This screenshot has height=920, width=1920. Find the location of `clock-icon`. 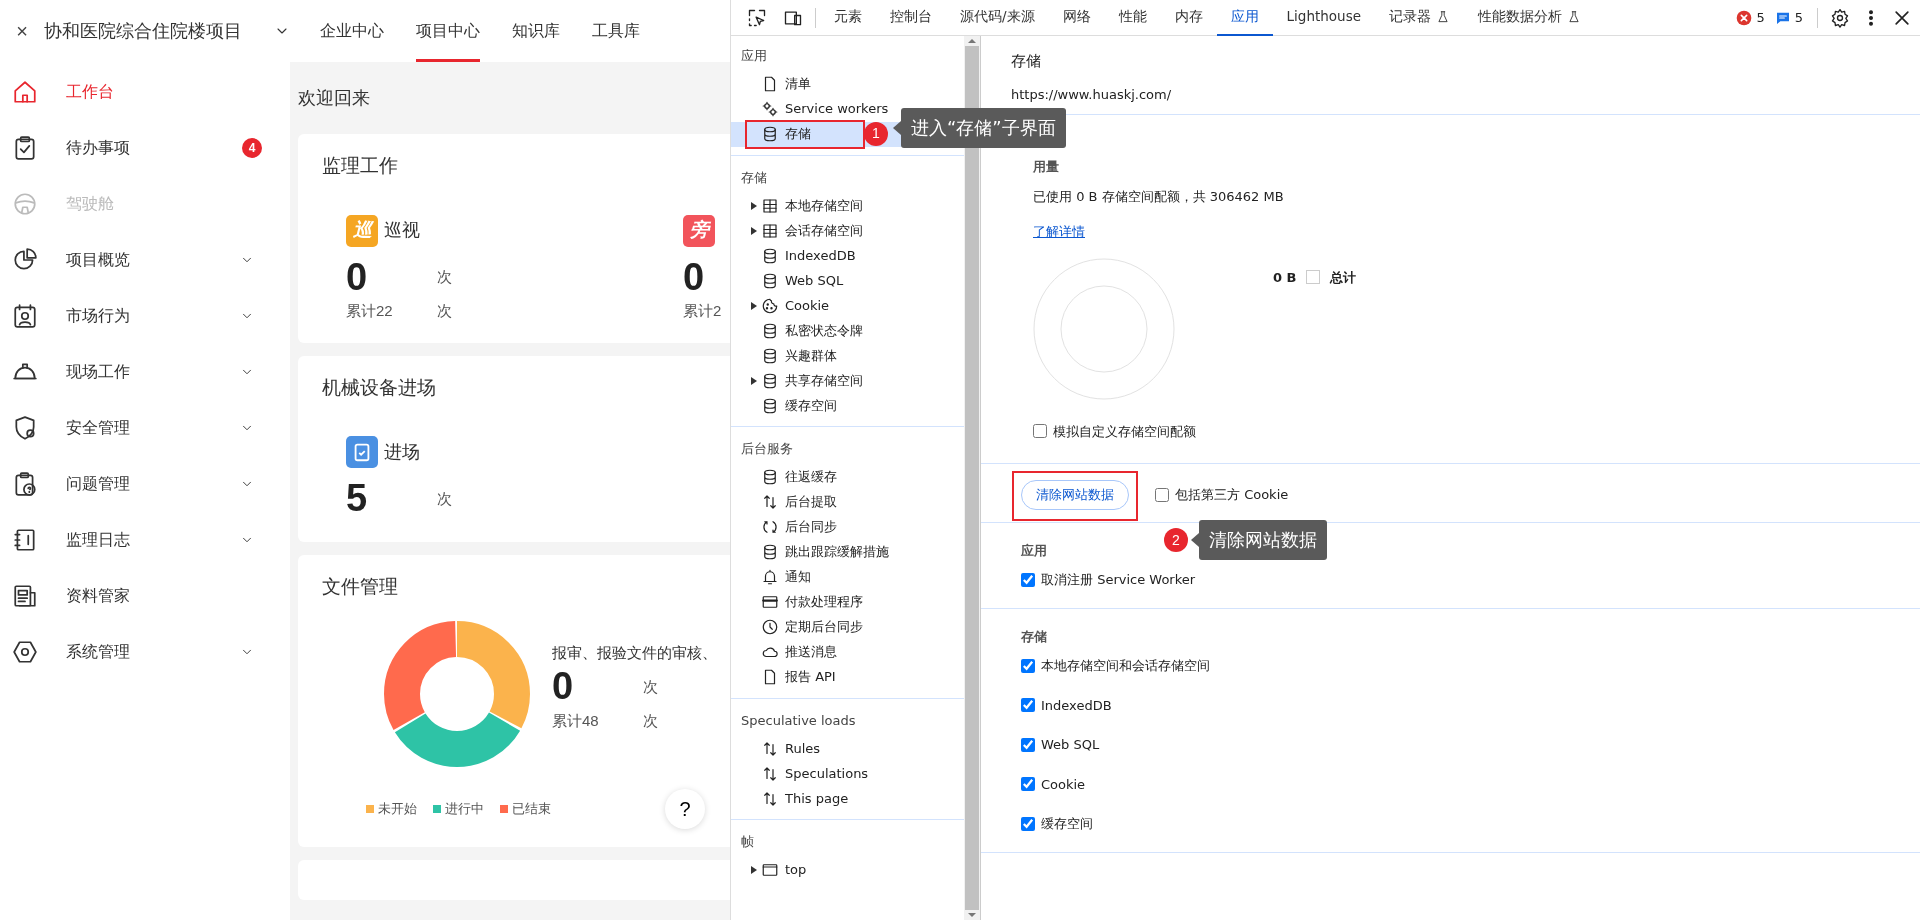

clock-icon is located at coordinates (770, 627).